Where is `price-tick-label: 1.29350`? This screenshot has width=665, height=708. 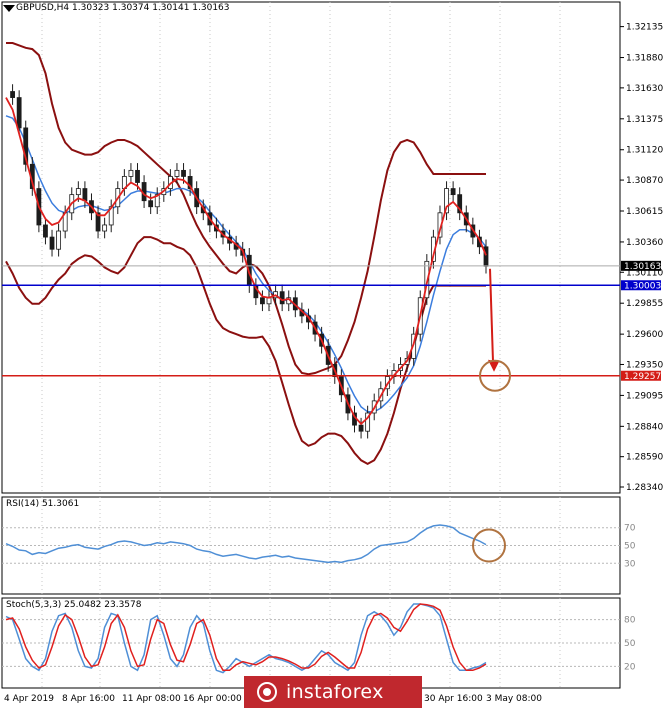 price-tick-label: 1.29350 is located at coordinates (644, 365).